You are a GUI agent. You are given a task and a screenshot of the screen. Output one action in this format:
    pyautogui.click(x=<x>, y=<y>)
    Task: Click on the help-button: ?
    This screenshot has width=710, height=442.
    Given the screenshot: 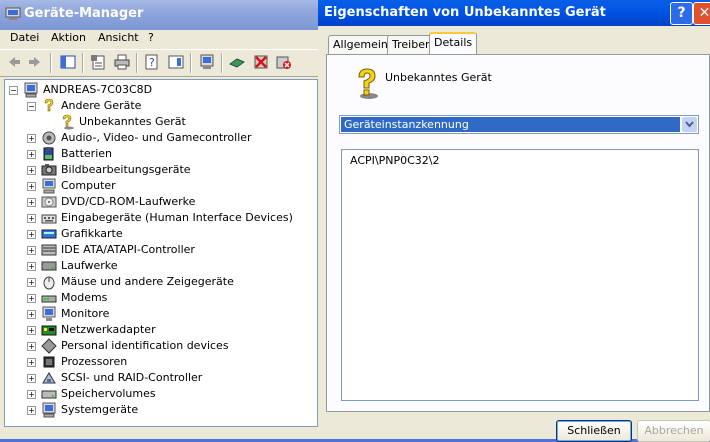 What is the action you would take?
    pyautogui.click(x=681, y=13)
    